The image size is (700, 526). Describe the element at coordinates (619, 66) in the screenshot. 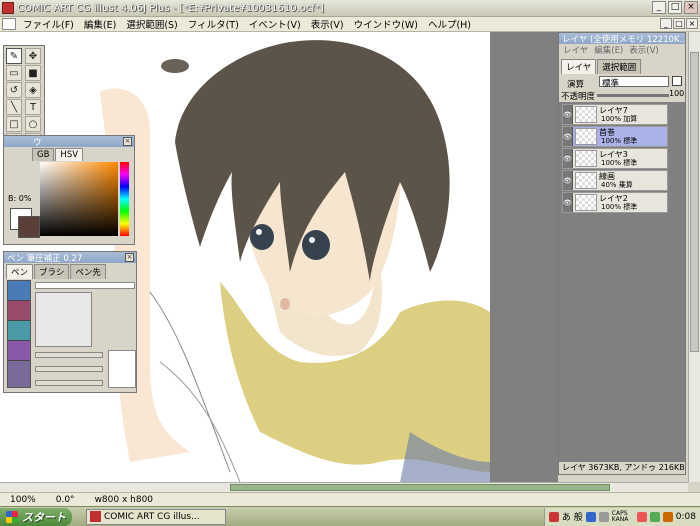

I see `tab-selection: 選択範囲` at that location.